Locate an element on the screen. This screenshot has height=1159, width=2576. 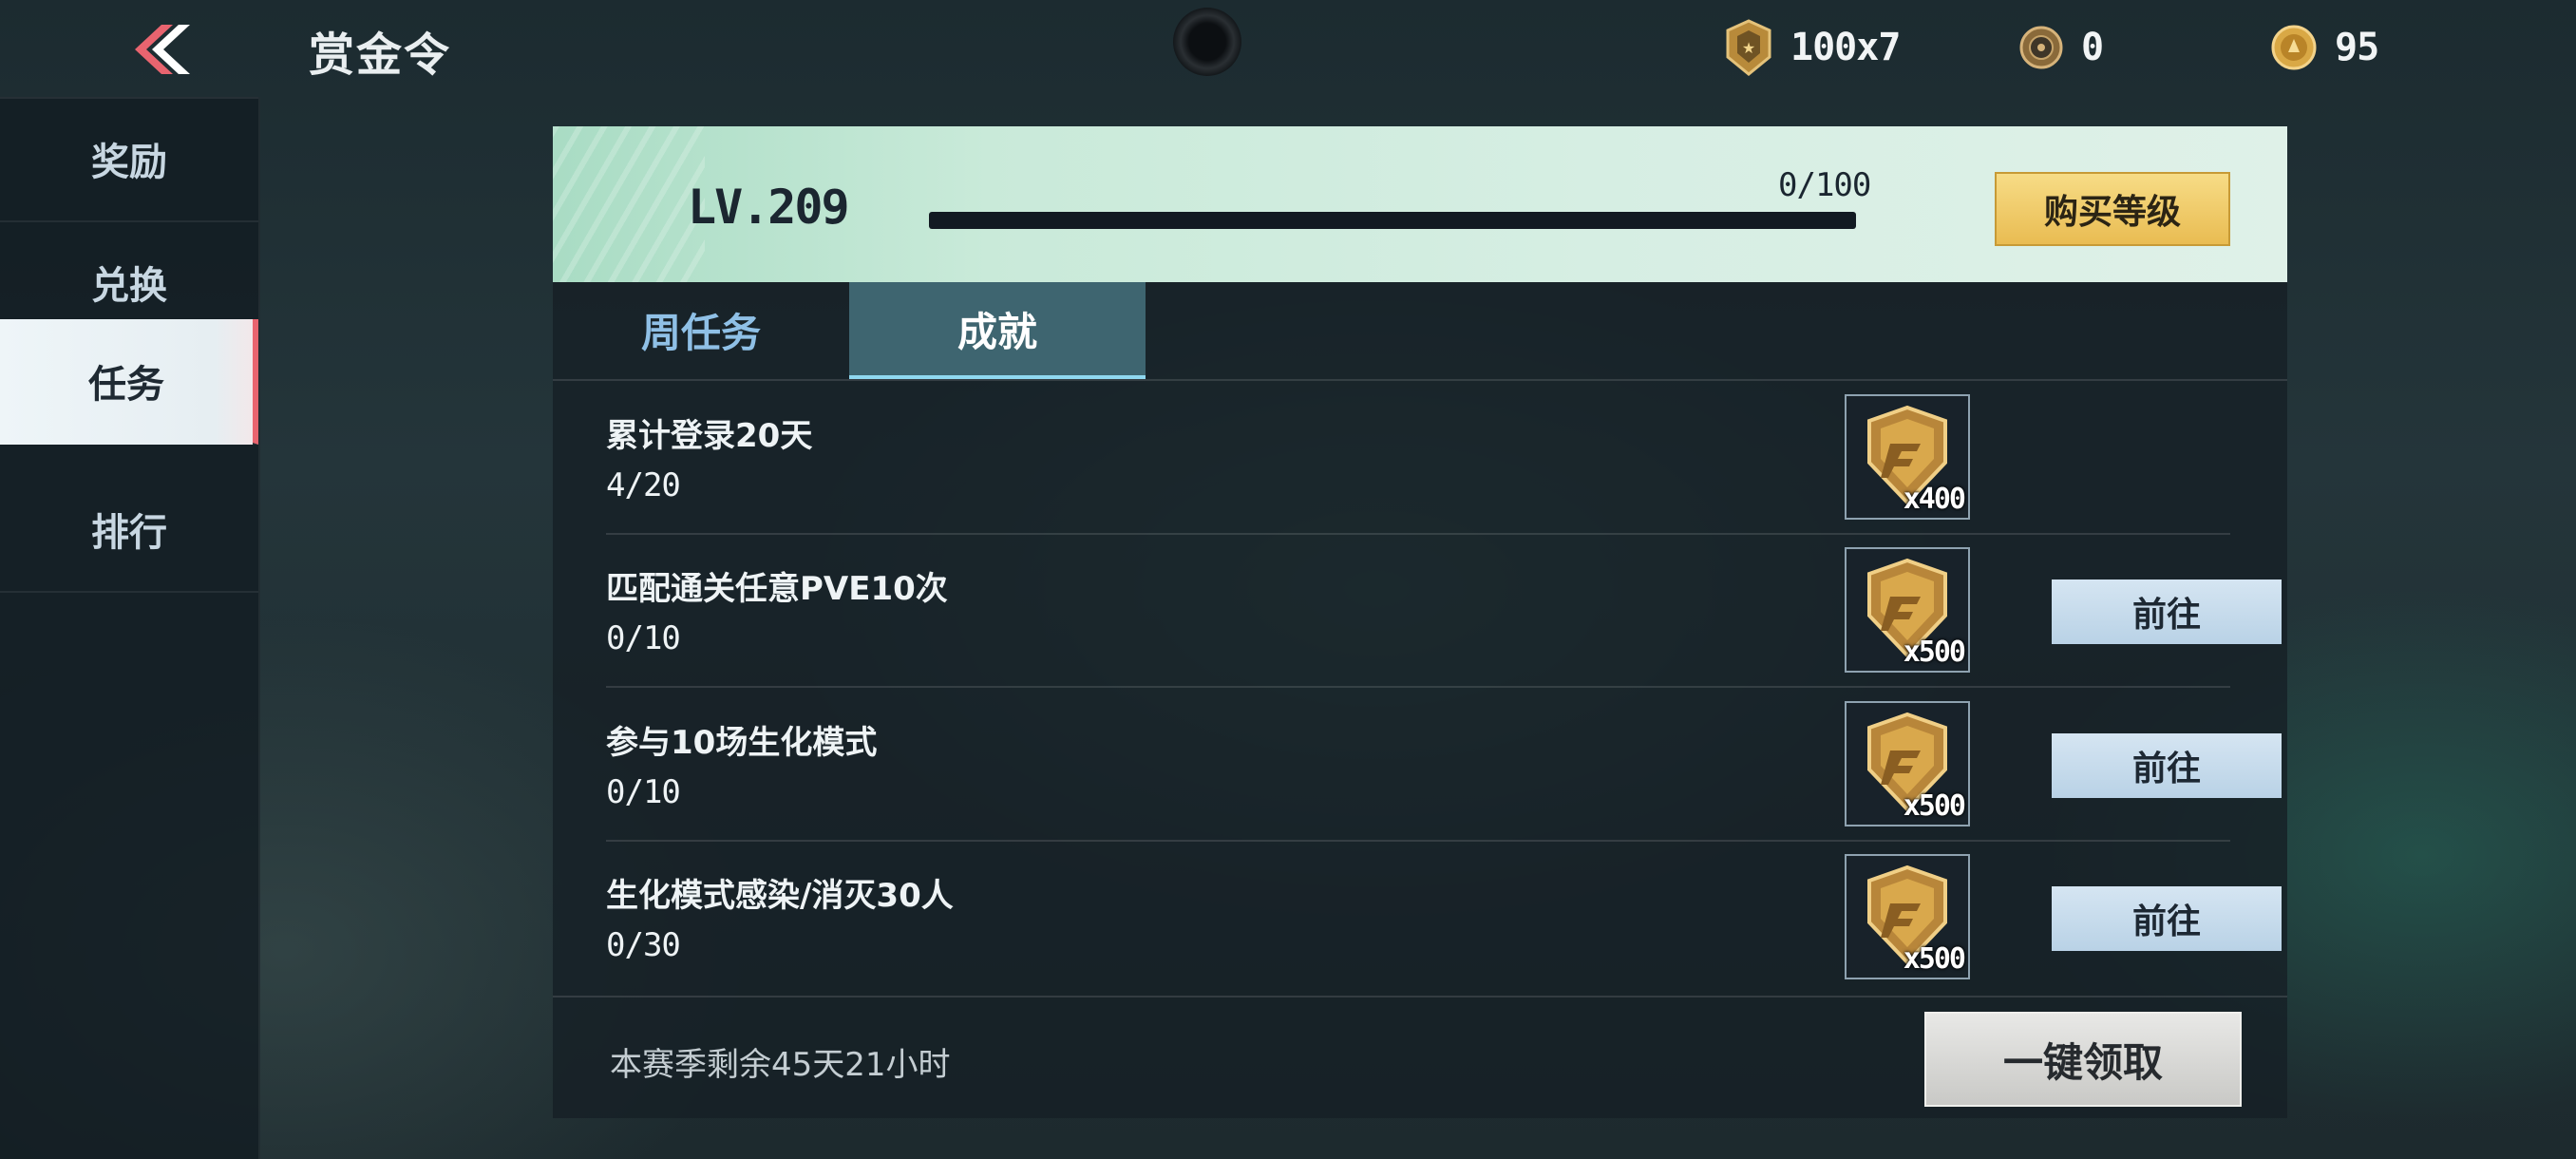
task-row: 匹配通关任意PVE10次 0/10 x500 前往 is located at coordinates (1444, 611).